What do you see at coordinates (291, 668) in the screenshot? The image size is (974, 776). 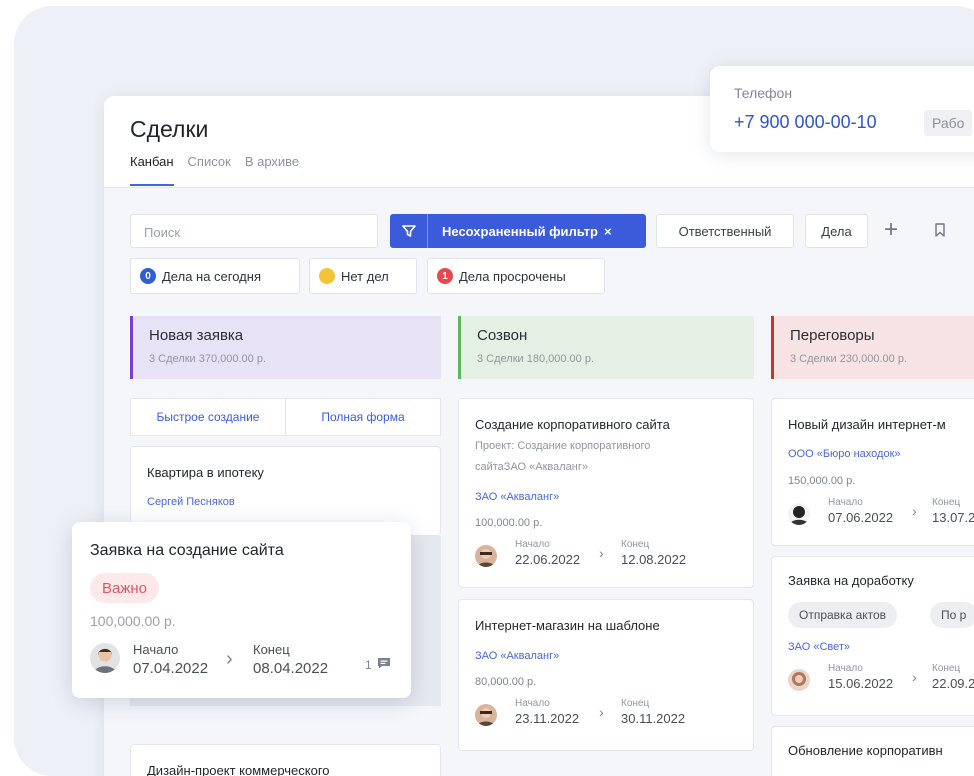 I see `end-date: 08.04.2022` at bounding box center [291, 668].